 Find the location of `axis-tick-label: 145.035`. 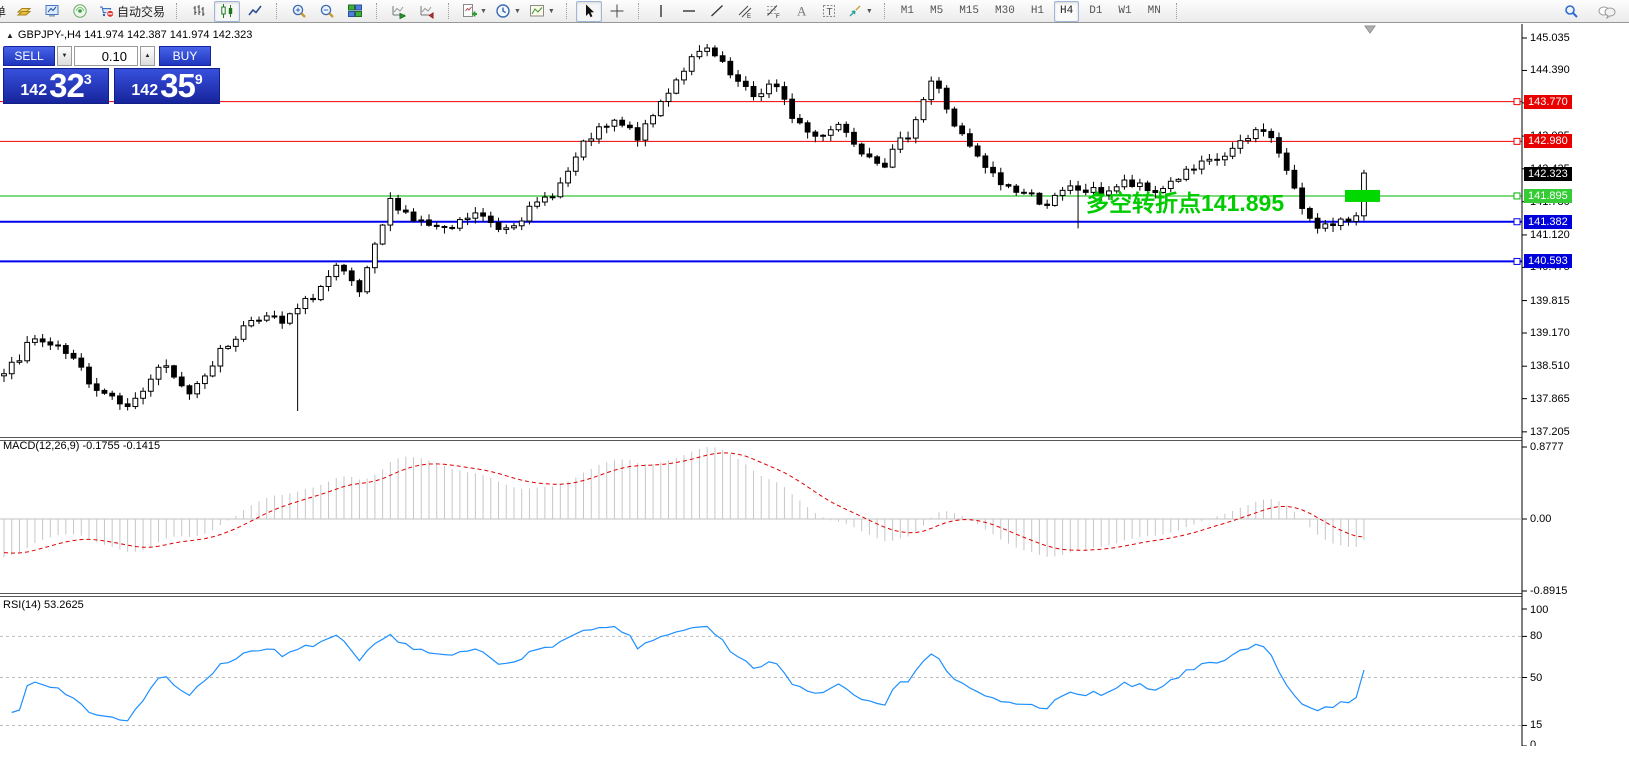

axis-tick-label: 145.035 is located at coordinates (1550, 38).